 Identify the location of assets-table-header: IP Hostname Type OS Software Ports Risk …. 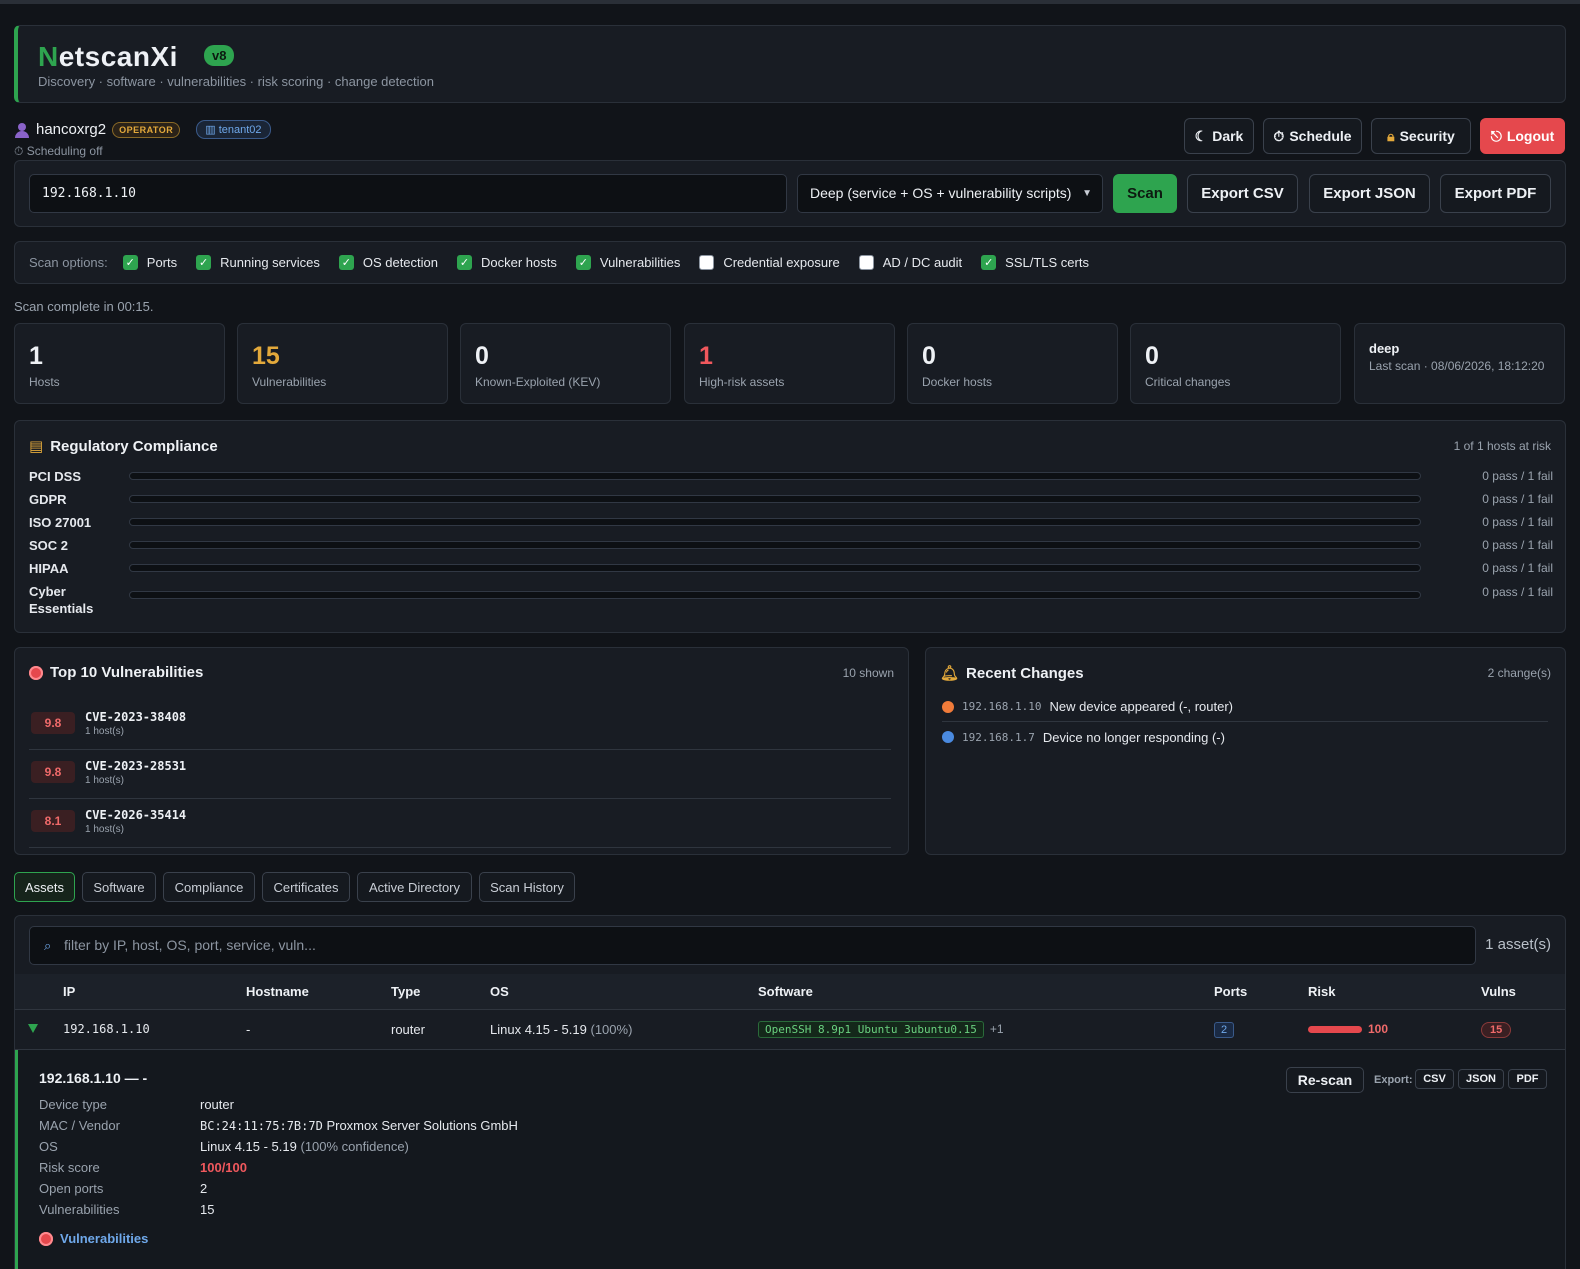
(790, 992).